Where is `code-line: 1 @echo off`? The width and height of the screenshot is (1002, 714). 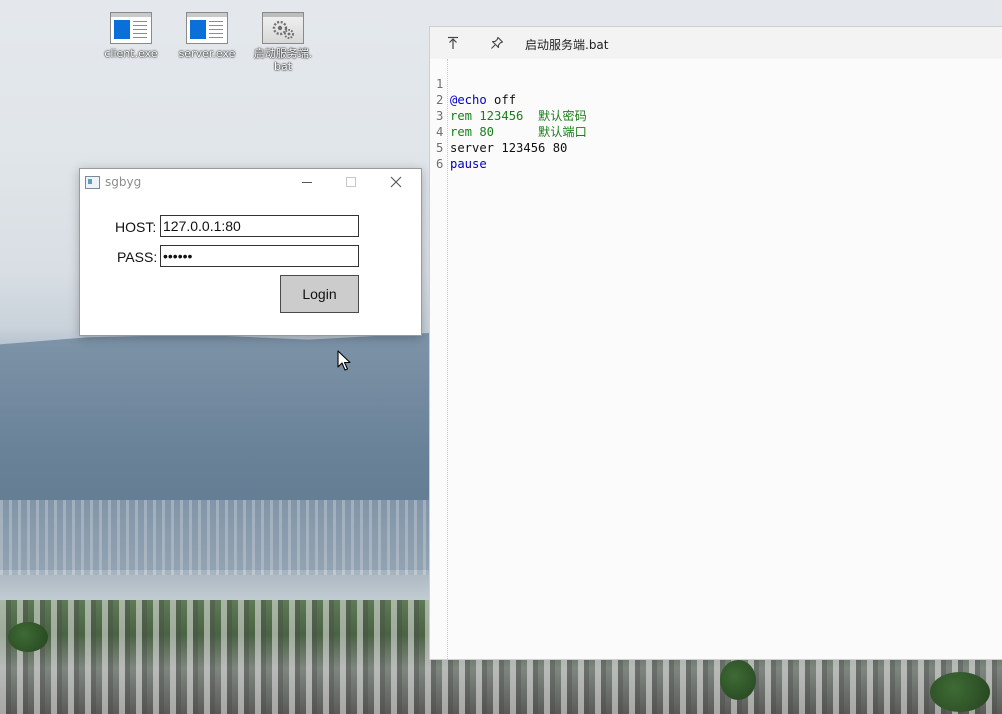 code-line: 1 @echo off is located at coordinates (716, 83).